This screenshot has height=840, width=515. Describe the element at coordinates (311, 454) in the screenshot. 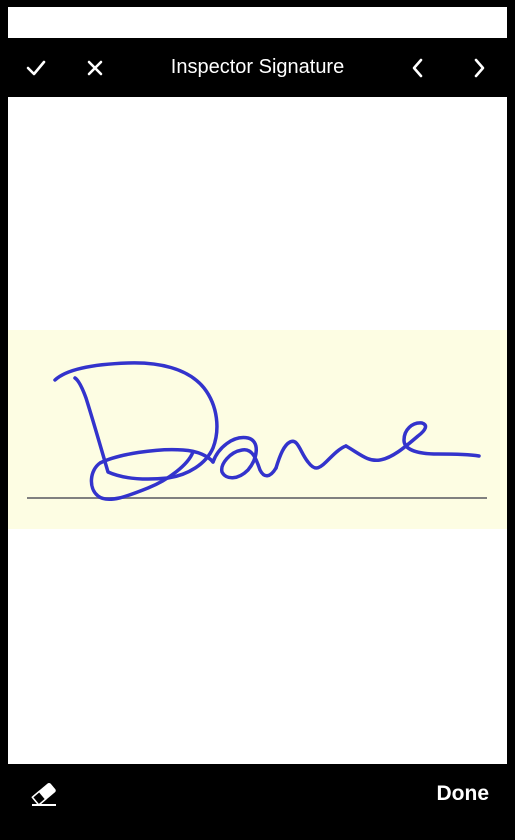

I see `signature-stroke-v` at that location.